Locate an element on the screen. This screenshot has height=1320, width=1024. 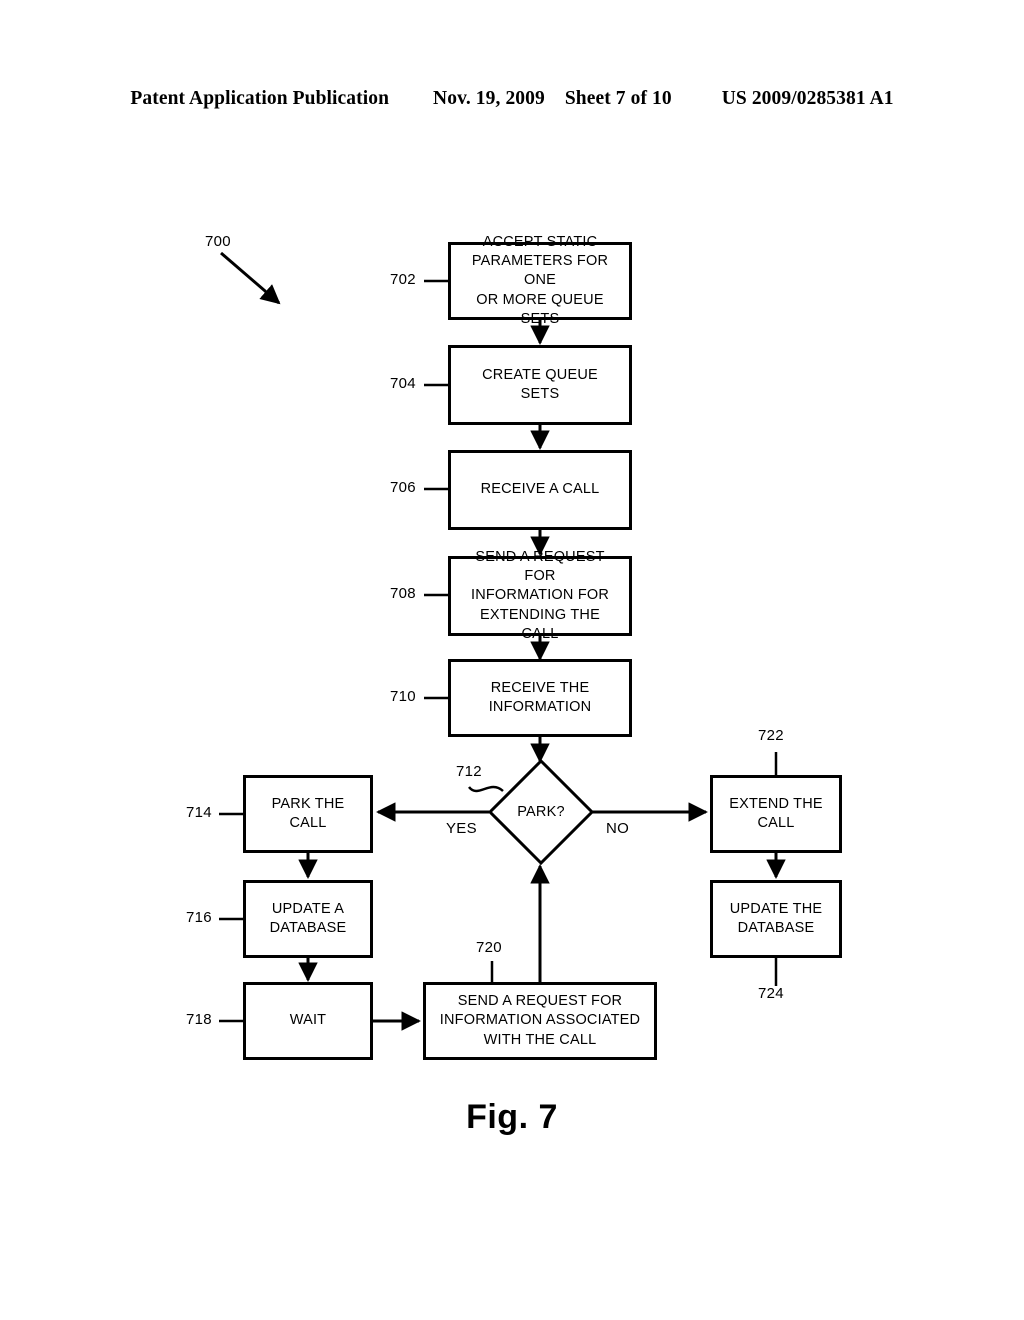
node-716-line2: DATABASE is located at coordinates (308, 928).